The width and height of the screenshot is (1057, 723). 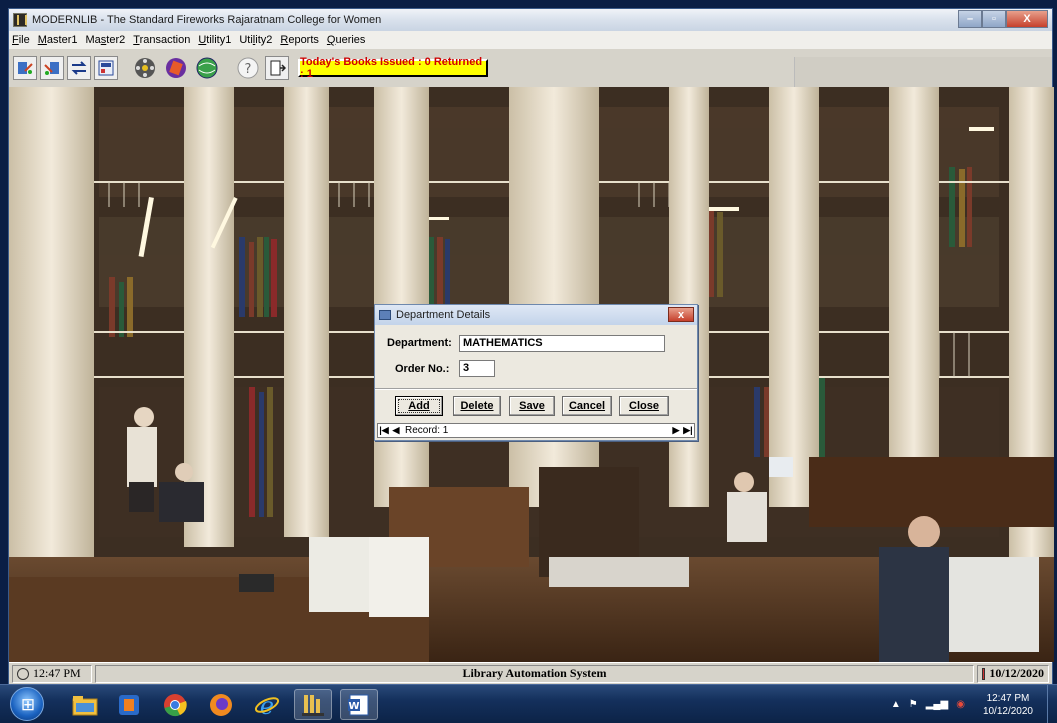 What do you see at coordinates (385, 315) in the screenshot?
I see `dialog-form-icon` at bounding box center [385, 315].